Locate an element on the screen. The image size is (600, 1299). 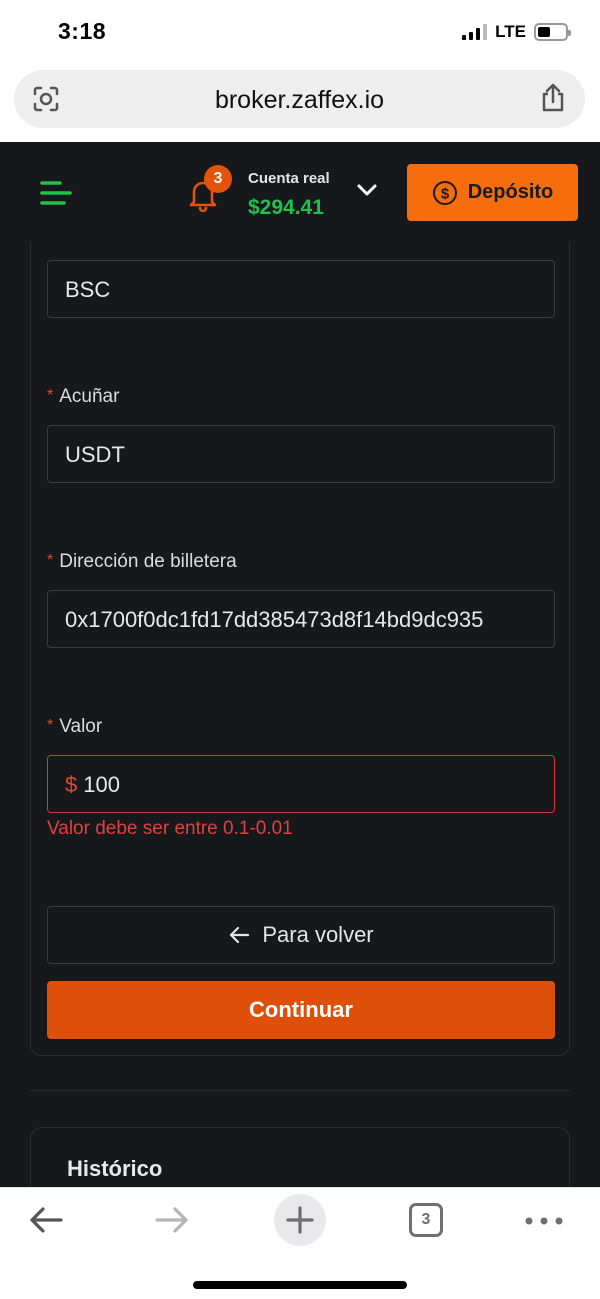
back-arrow-icon is located at coordinates (46, 1220).